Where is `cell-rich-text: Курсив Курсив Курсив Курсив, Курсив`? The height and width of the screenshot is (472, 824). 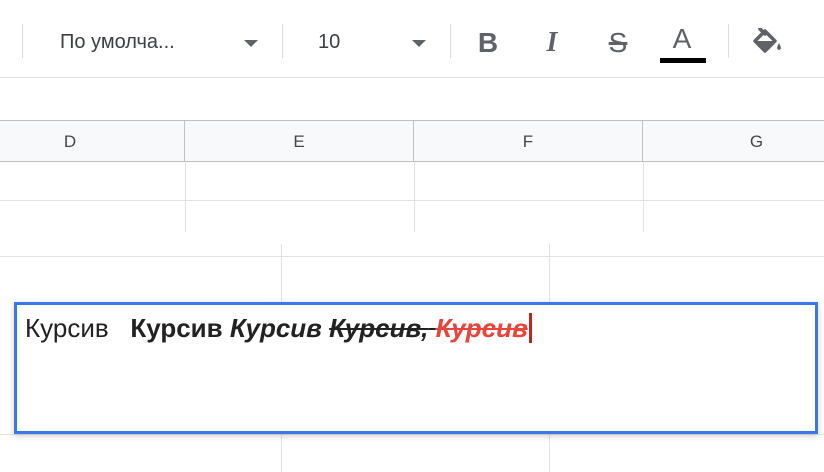 cell-rich-text: Курсив Курсив Курсив Курсив, Курсив is located at coordinates (278, 328).